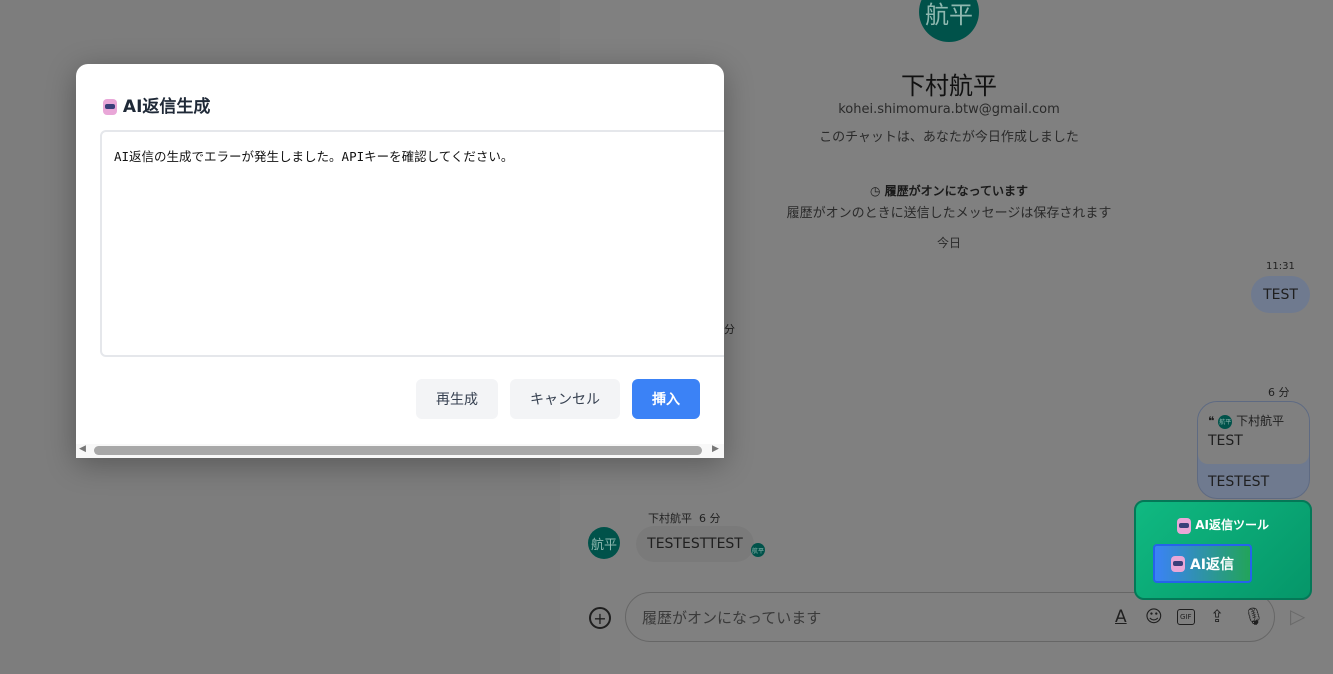 Image resolution: width=1333 pixels, height=674 pixels. I want to click on ai-tool-title: AI返信ツール, so click(1223, 525).